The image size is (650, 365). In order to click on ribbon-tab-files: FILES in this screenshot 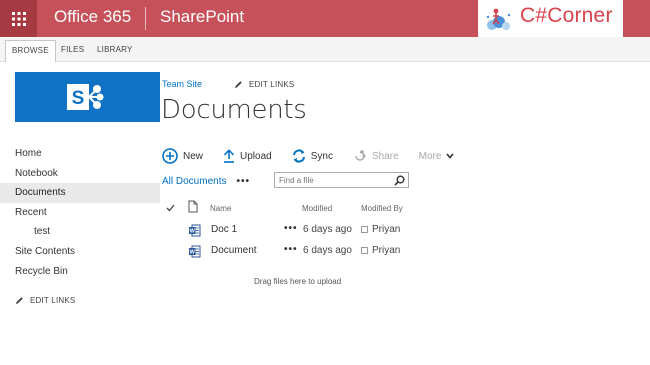, I will do `click(72, 51)`.